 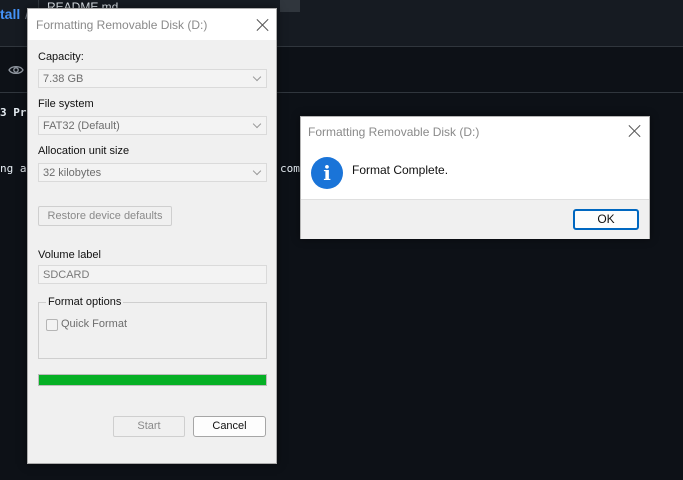 I want to click on format-progress-bar, so click(x=152, y=380).